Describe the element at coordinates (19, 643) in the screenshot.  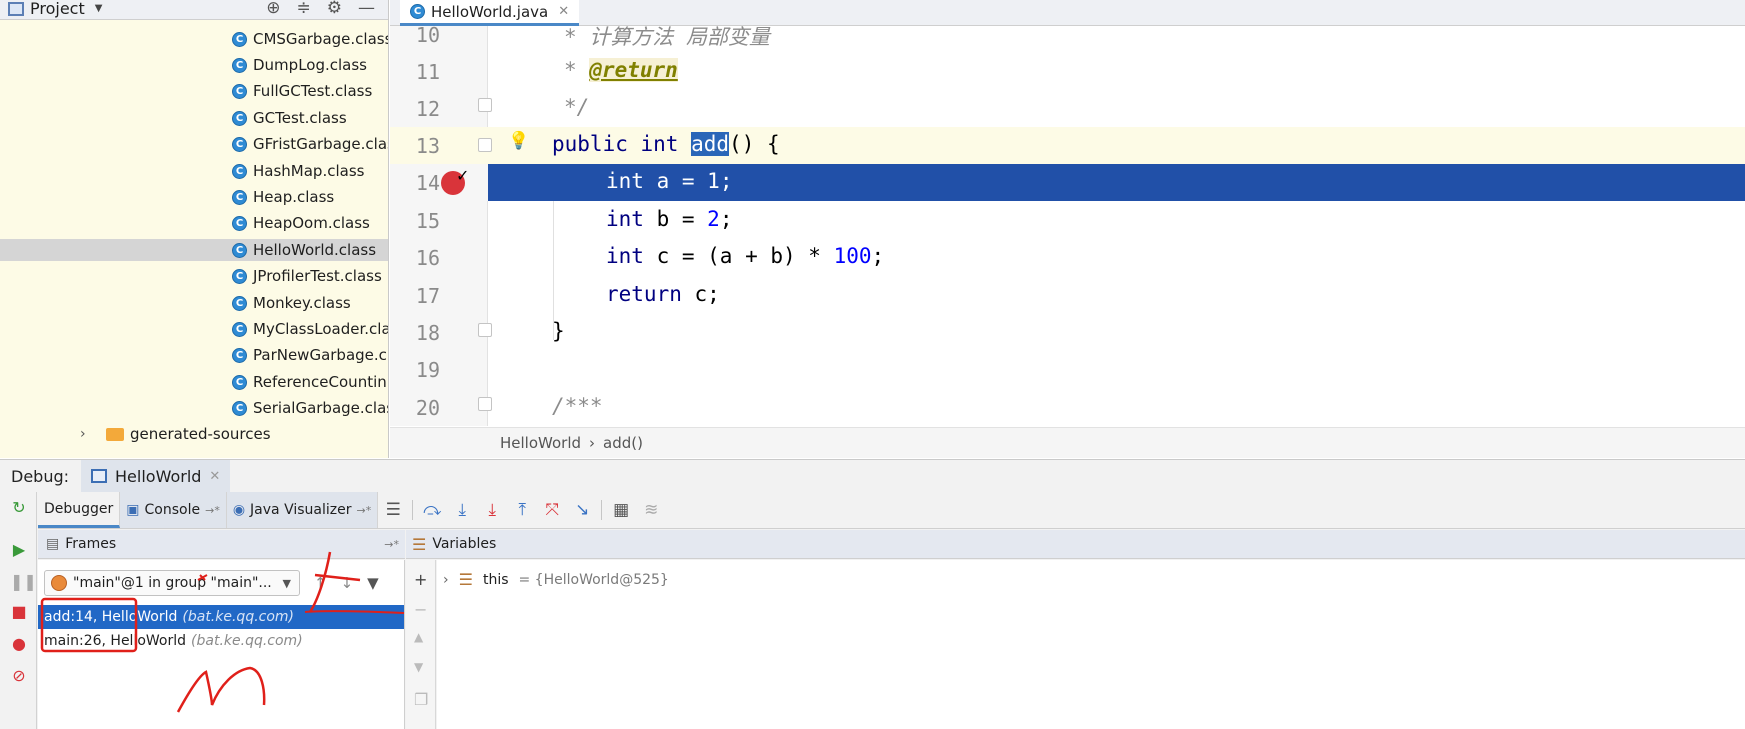
I see `view-breakpoints-icon: ●` at that location.